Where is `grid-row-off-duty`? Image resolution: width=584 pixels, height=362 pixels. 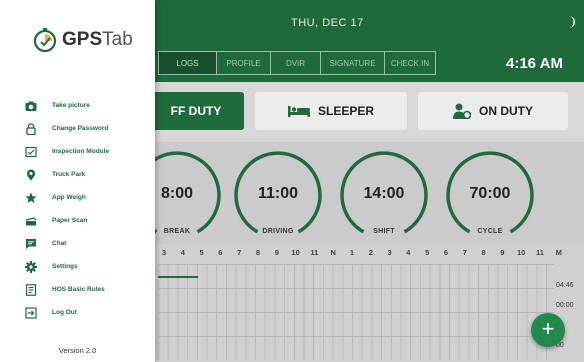
grid-row-off-duty is located at coordinates (356, 276).